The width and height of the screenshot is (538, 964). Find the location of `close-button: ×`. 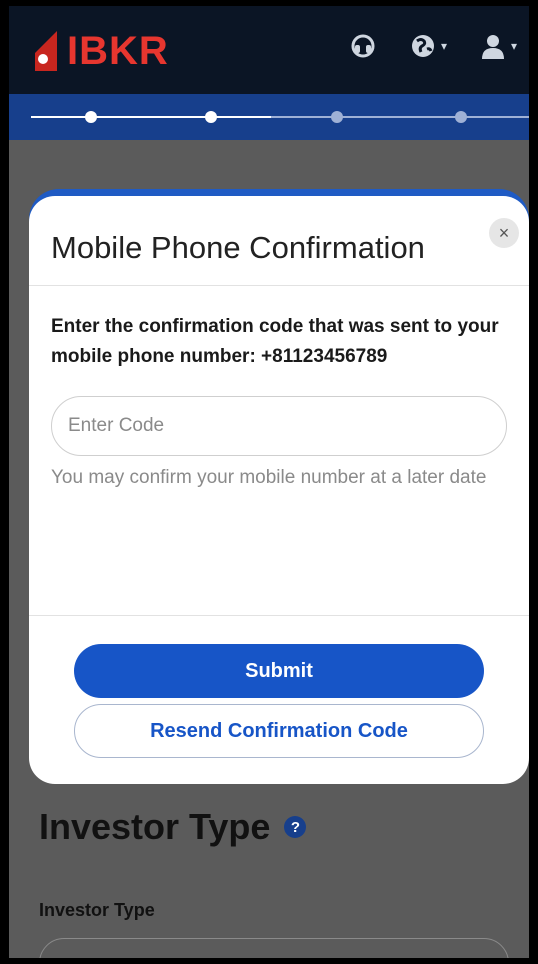

close-button: × is located at coordinates (504, 233).